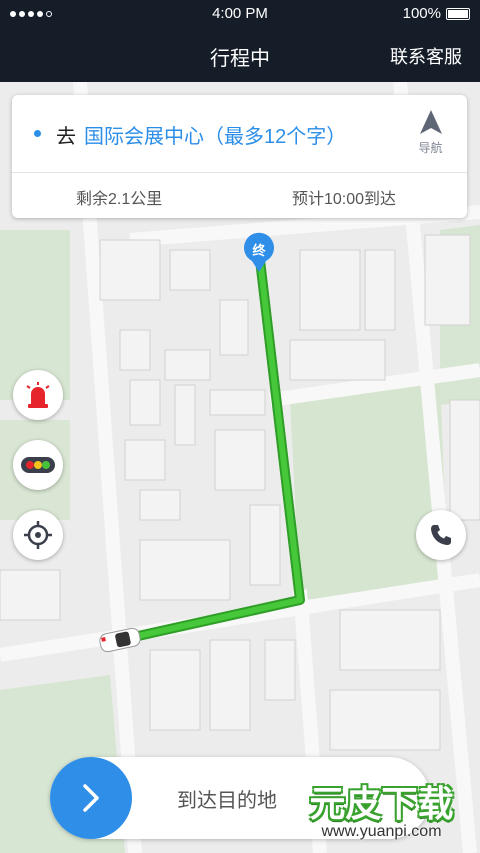 The height and width of the screenshot is (853, 480). Describe the element at coordinates (119, 199) in the screenshot. I see `remaining-distance: 剩余2.1公里` at that location.